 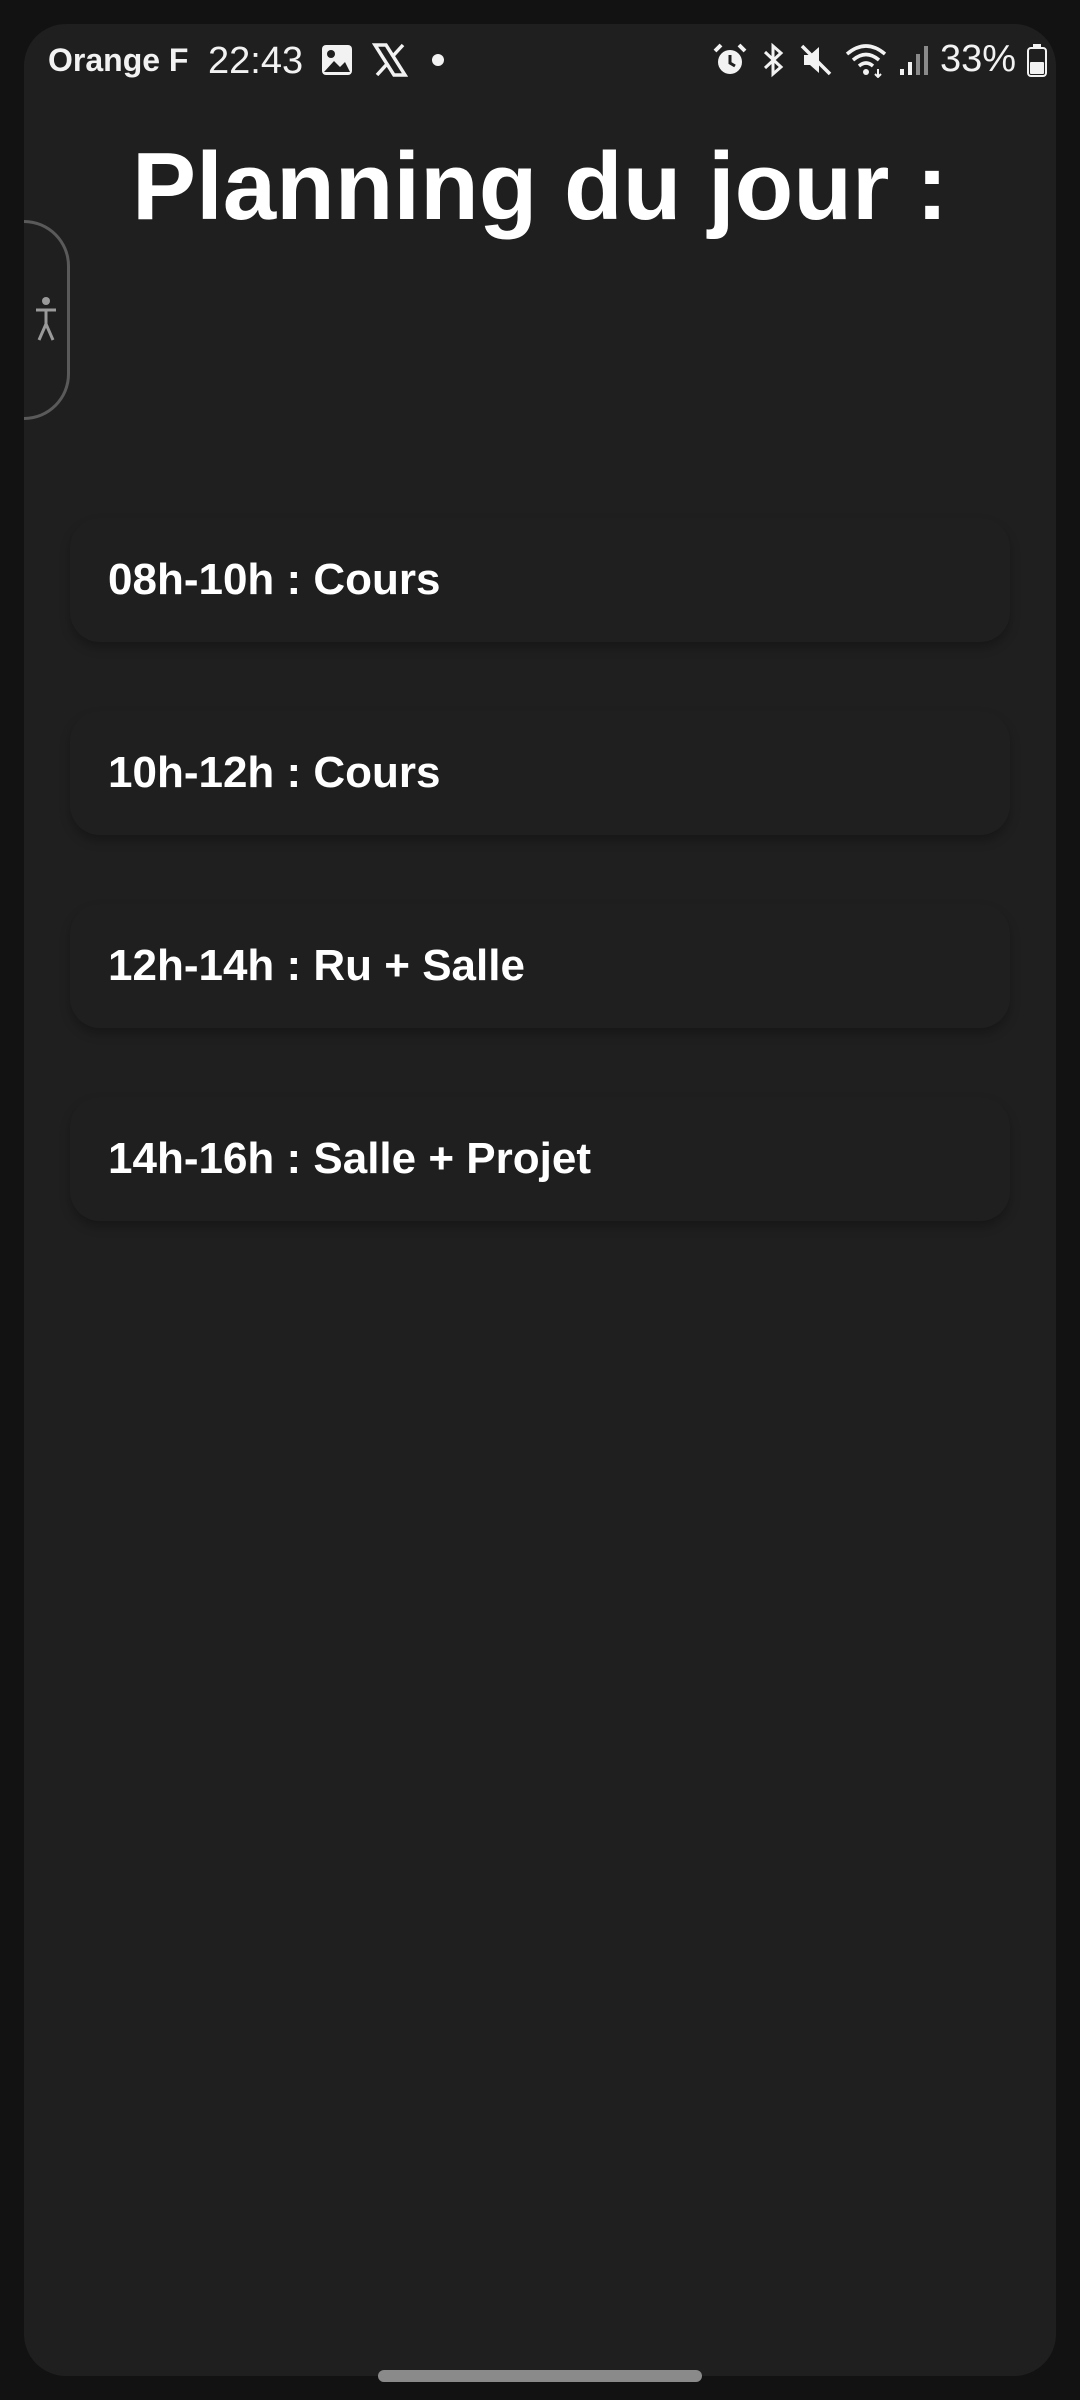 I want to click on dot-icon, so click(x=438, y=60).